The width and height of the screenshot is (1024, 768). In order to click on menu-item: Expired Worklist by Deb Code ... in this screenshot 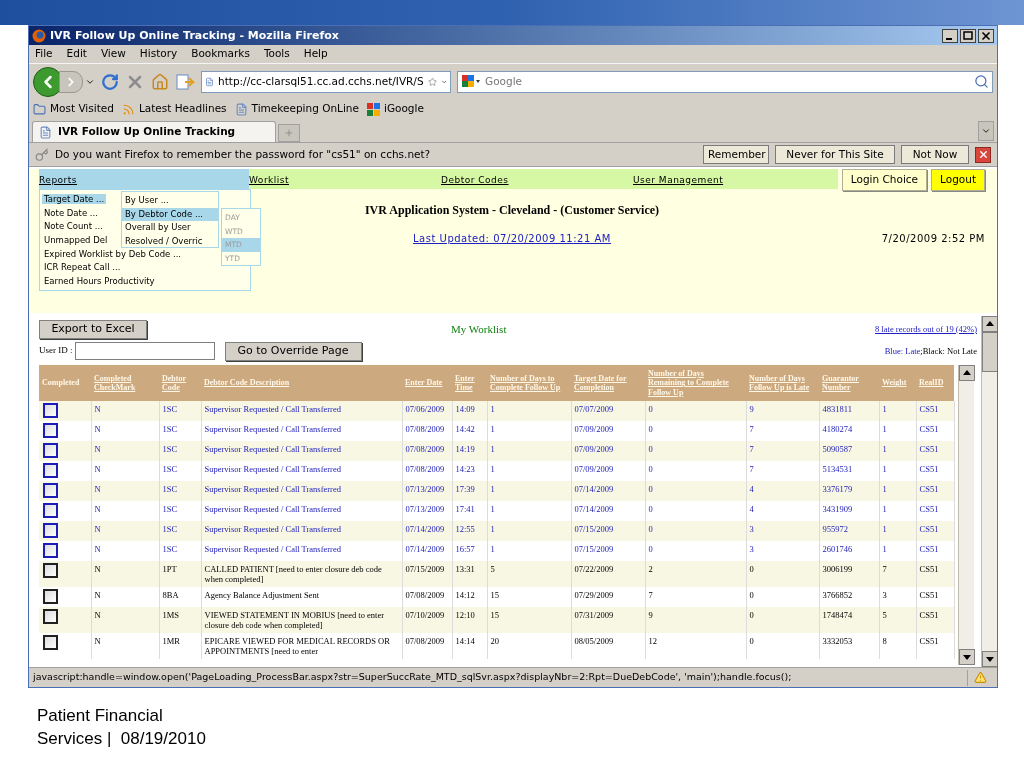, I will do `click(113, 253)`.